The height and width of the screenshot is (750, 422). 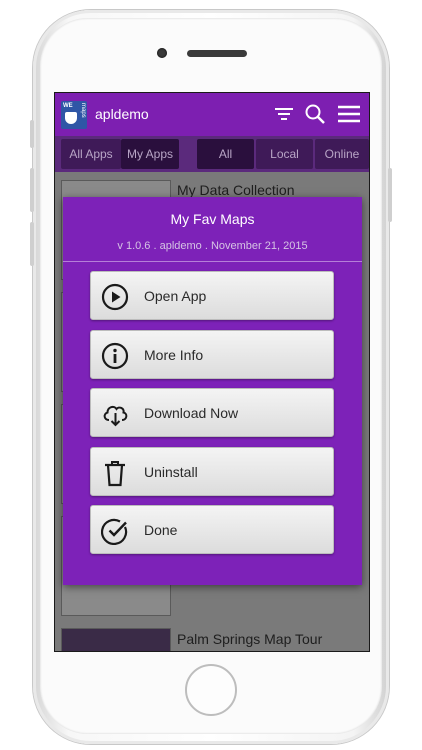 What do you see at coordinates (342, 154) in the screenshot?
I see `filter-online: Online` at bounding box center [342, 154].